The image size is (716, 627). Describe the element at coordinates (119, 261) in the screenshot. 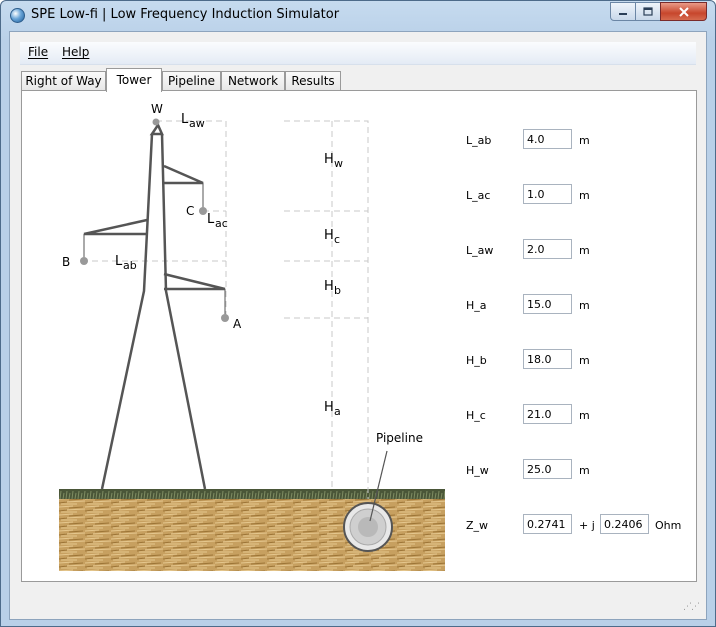

I see `label-l-ab-main: L` at that location.